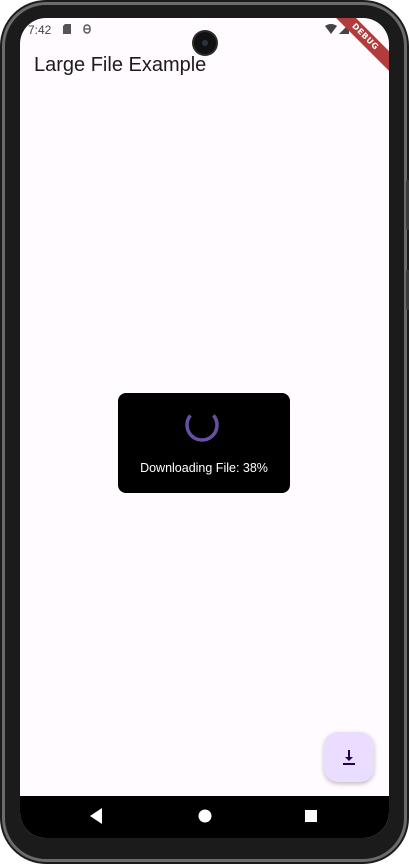 The width and height of the screenshot is (409, 864). I want to click on page-title: Large File Example, so click(120, 65).